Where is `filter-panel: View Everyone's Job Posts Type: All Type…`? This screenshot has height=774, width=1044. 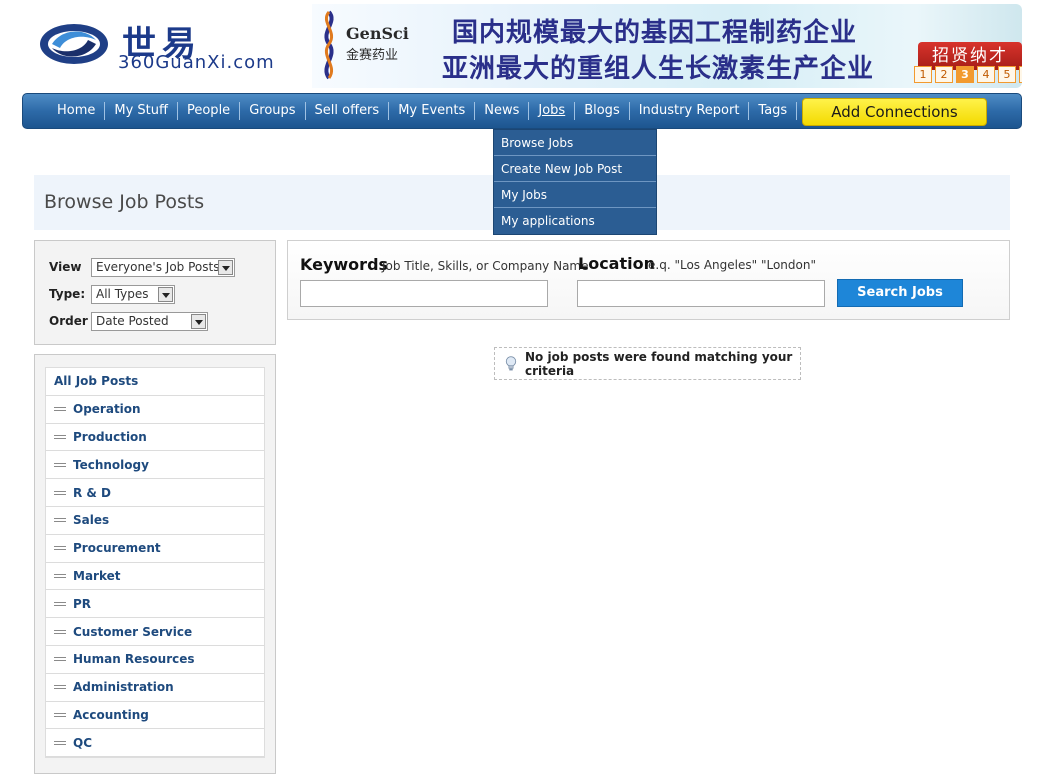
filter-panel: View Everyone's Job Posts Type: All Type… is located at coordinates (155, 292).